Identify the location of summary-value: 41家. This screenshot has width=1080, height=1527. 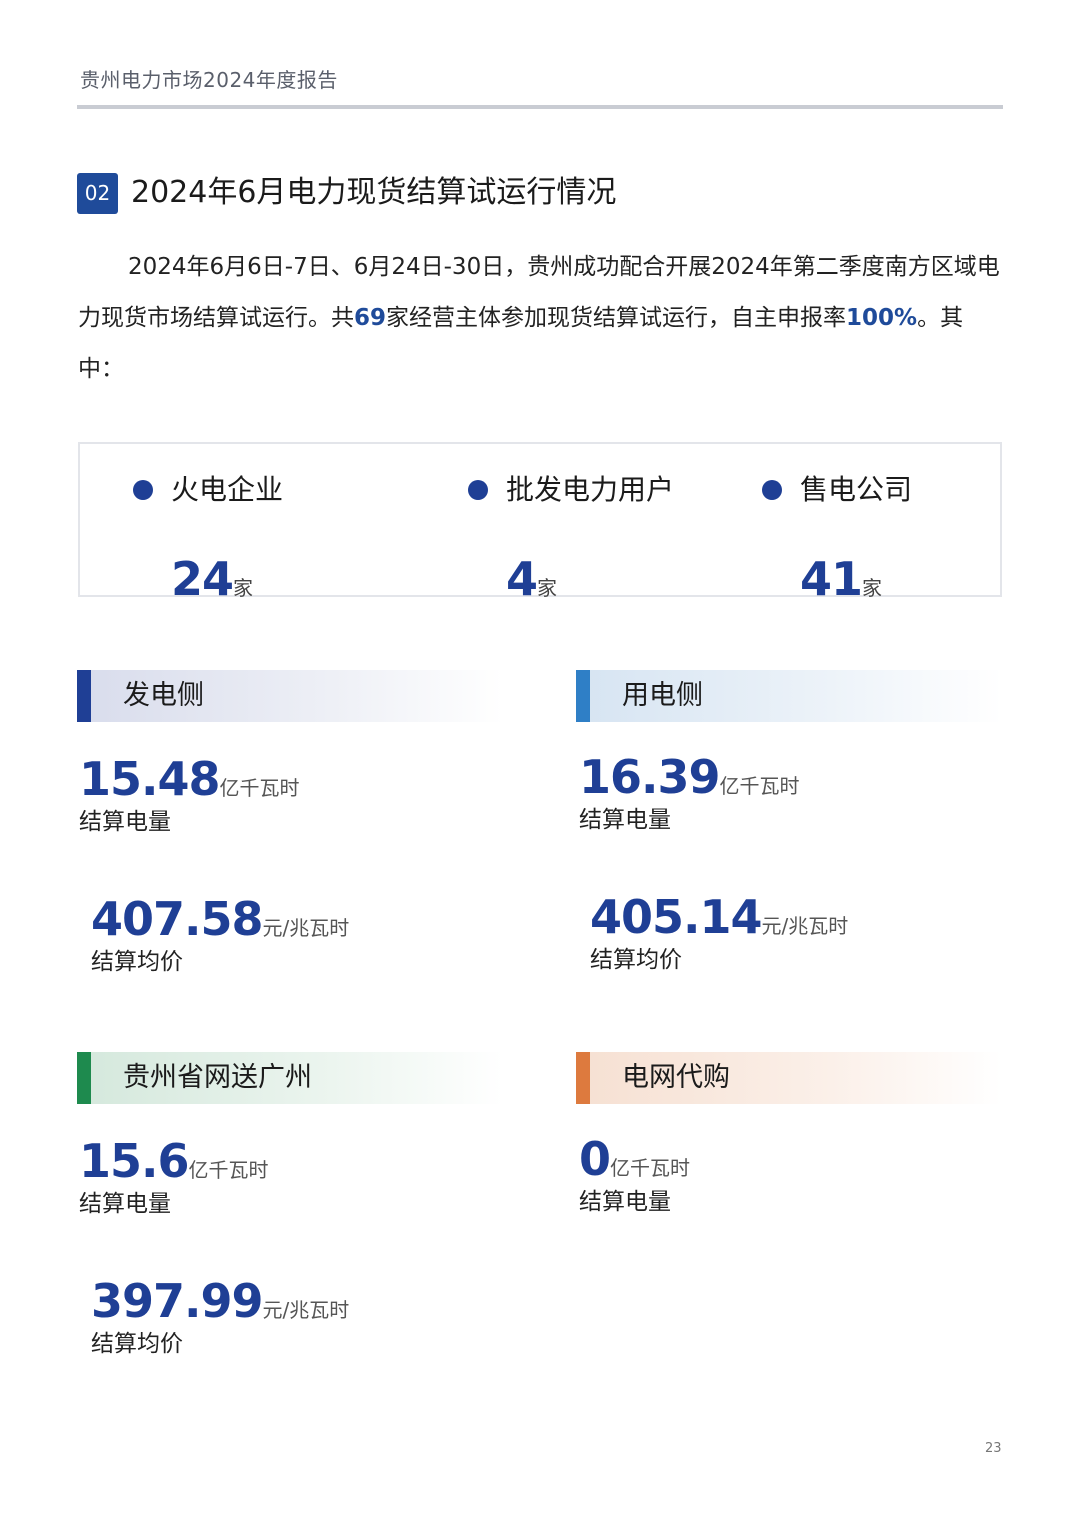
(841, 579).